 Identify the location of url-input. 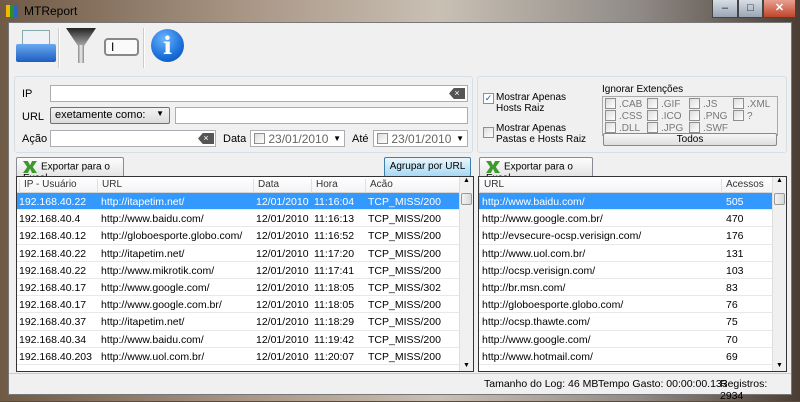
(321, 115).